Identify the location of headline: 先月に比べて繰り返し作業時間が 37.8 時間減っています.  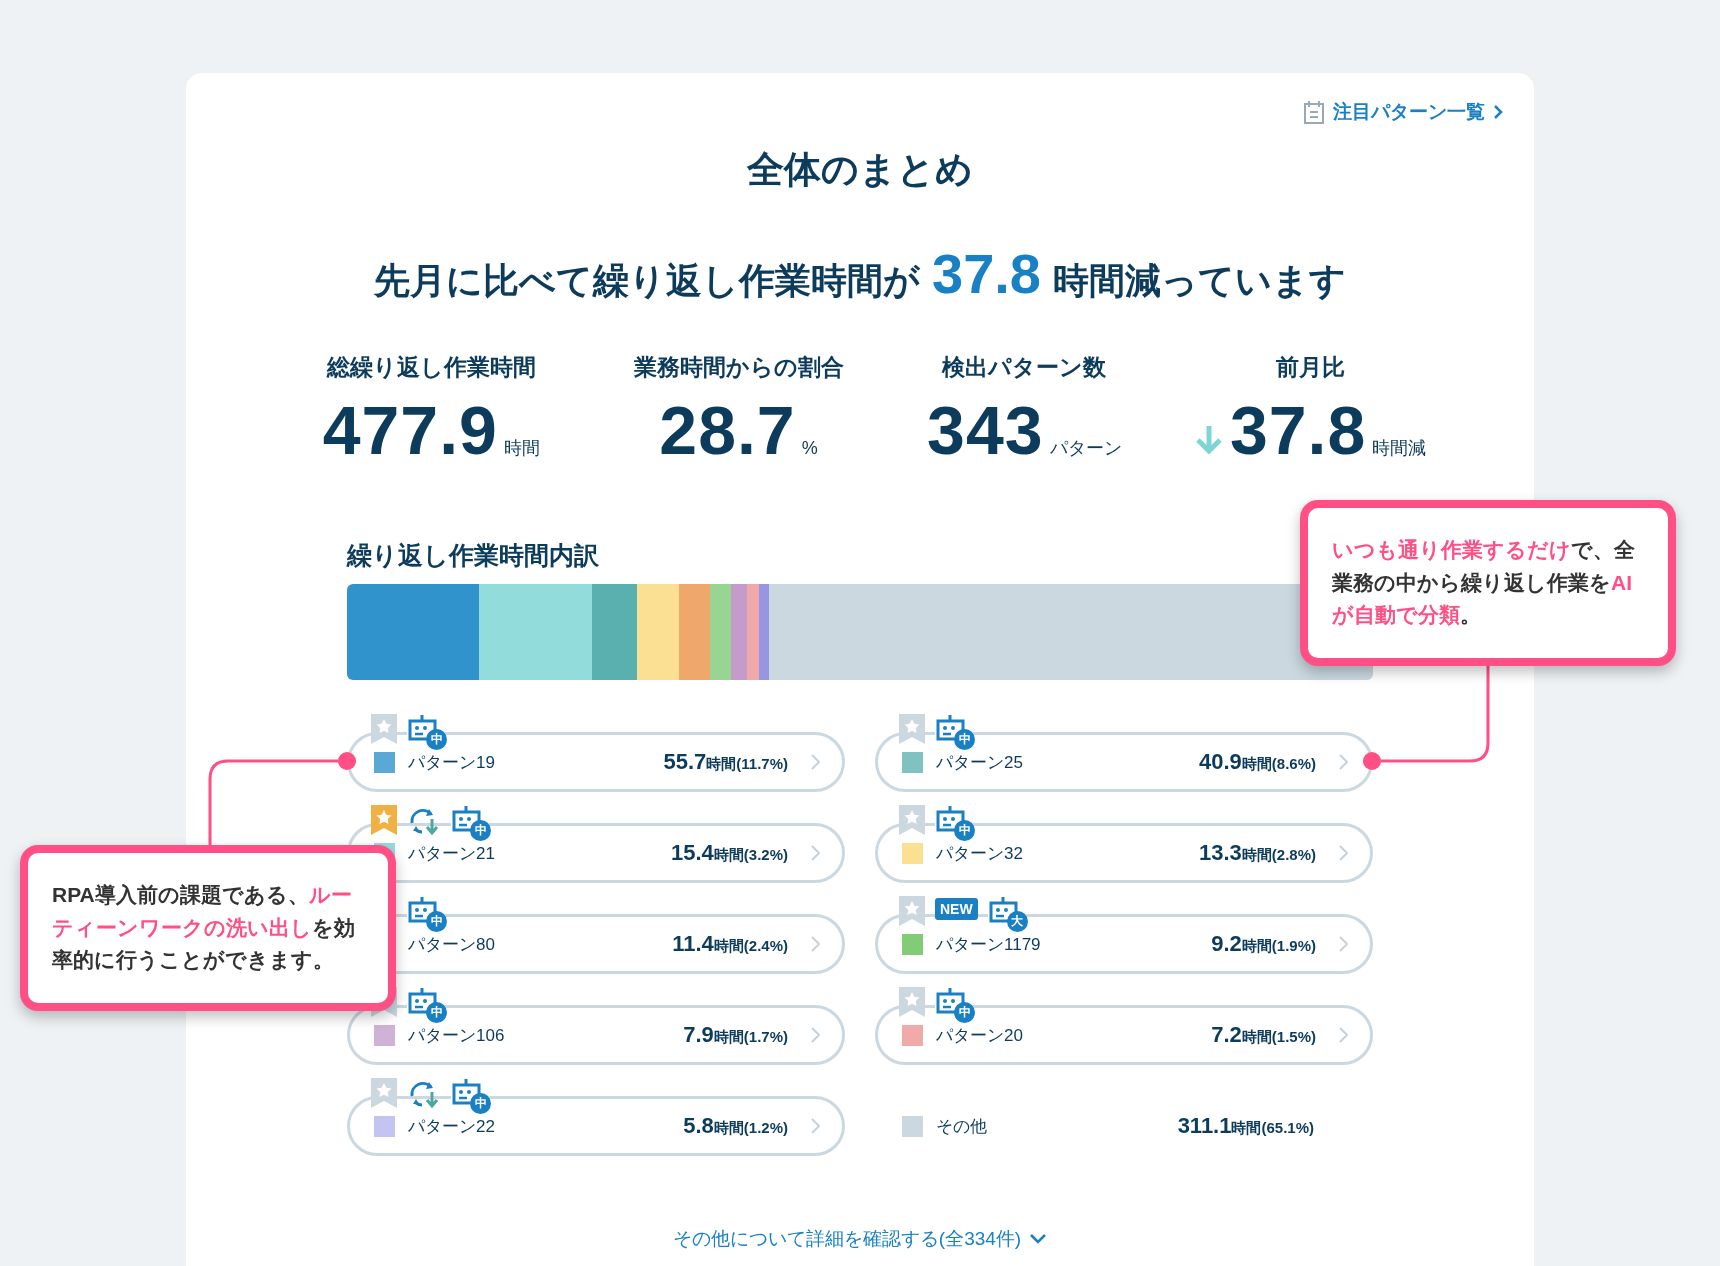
(860, 273).